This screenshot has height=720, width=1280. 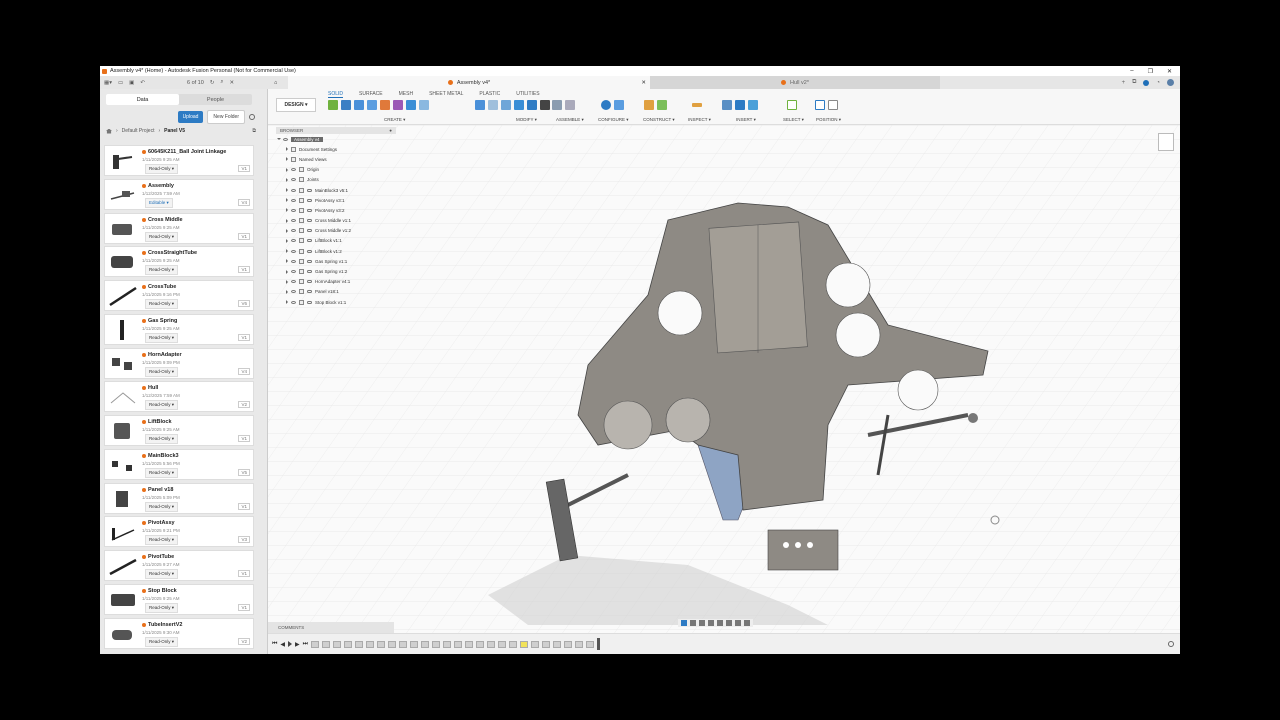 What do you see at coordinates (109, 131) in the screenshot?
I see `home-icon` at bounding box center [109, 131].